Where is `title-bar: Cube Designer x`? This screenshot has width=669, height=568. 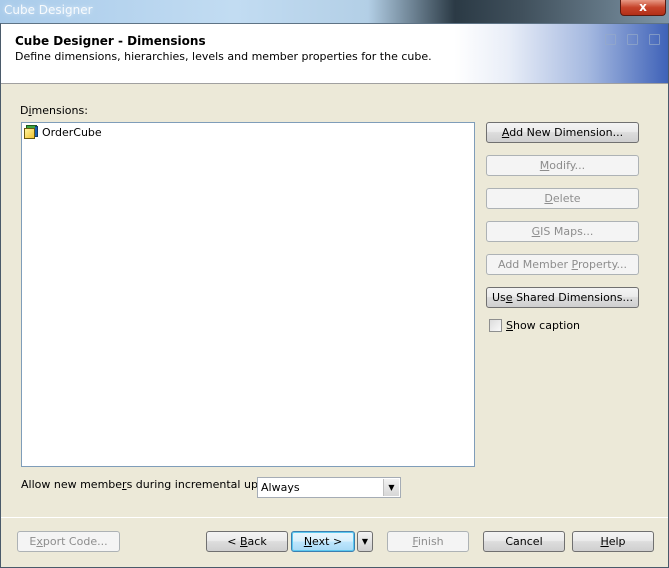 title-bar: Cube Designer x is located at coordinates (334, 12).